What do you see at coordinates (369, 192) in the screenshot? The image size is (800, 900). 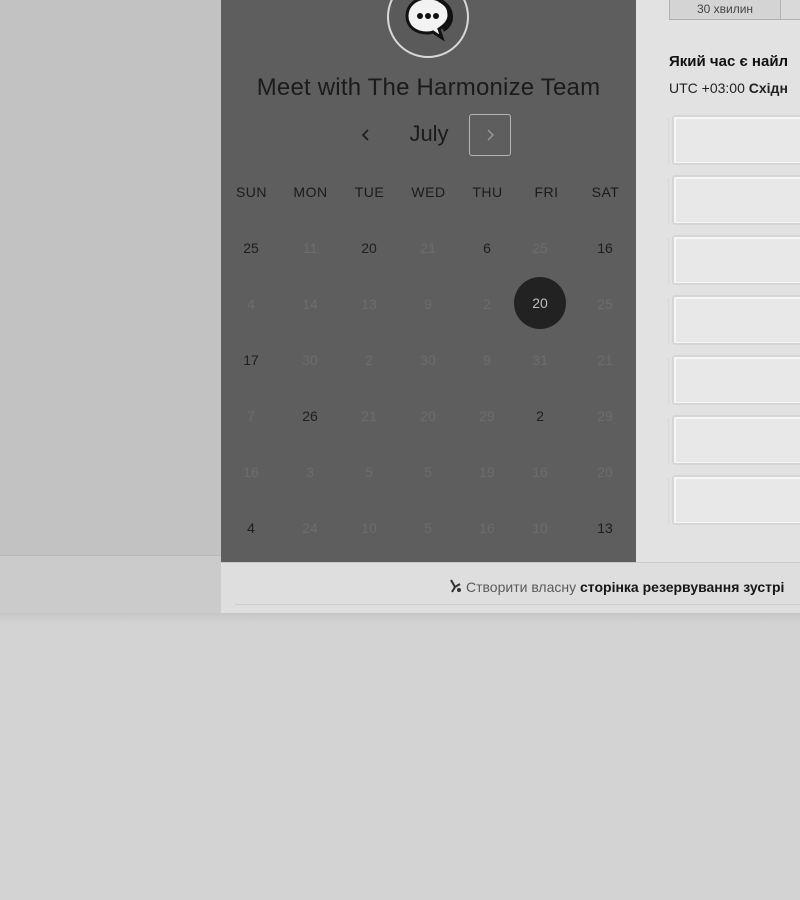 I see `weekday-tue: TUE` at bounding box center [369, 192].